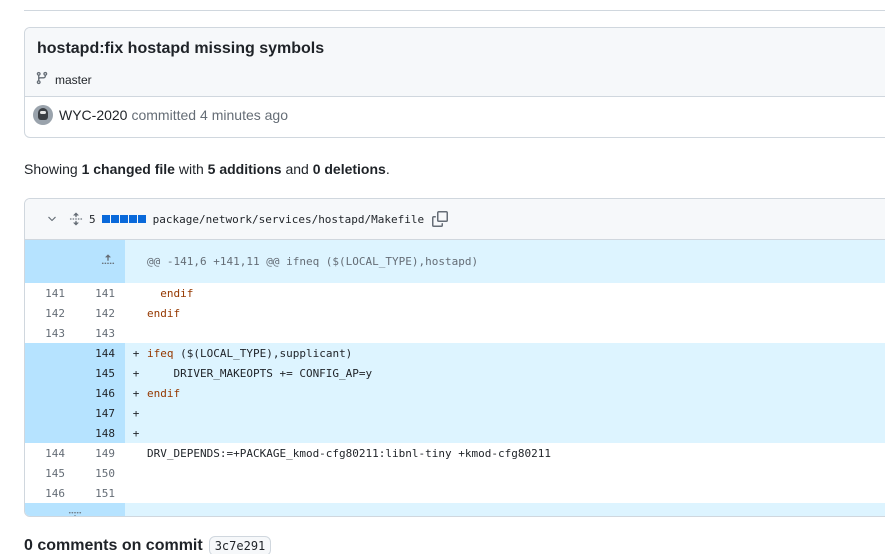 The height and width of the screenshot is (554, 885). I want to click on diff-line-added: 146 + endif, so click(455, 393).